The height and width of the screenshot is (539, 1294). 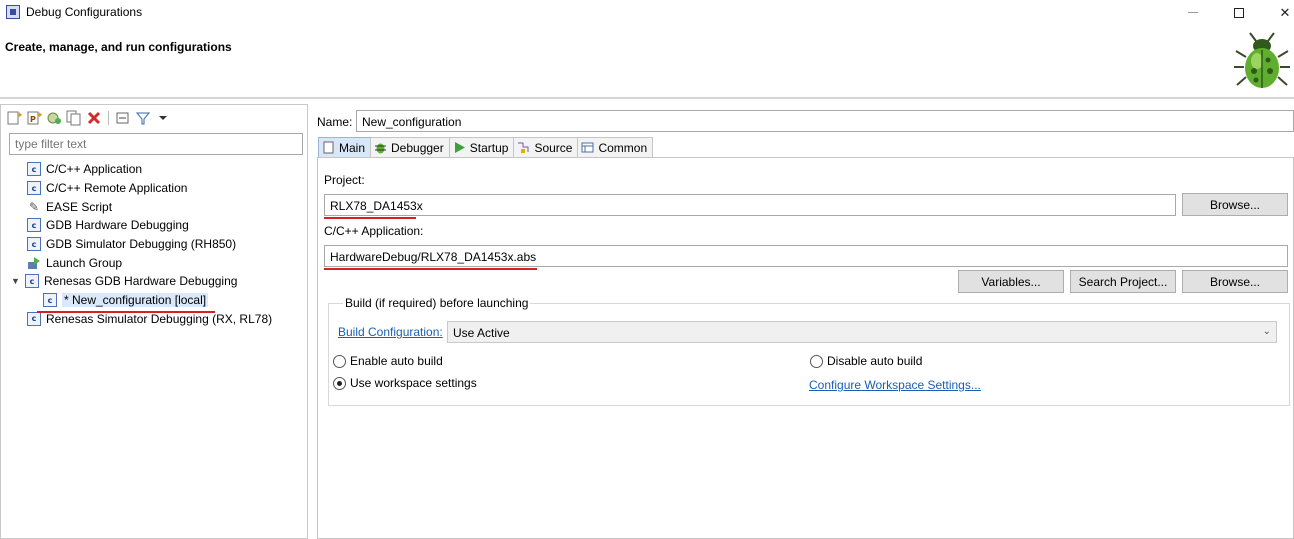 I want to click on close-icon: ✕, so click(x=1285, y=12).